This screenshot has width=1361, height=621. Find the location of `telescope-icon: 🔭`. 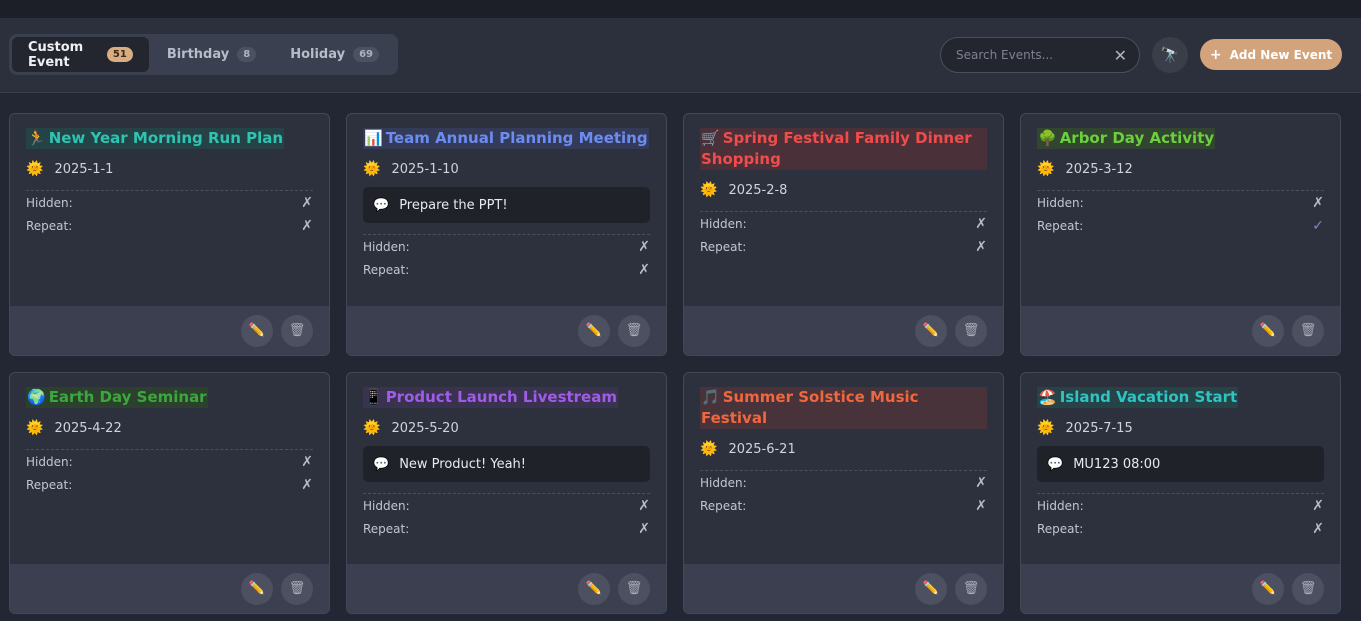

telescope-icon: 🔭 is located at coordinates (1170, 55).